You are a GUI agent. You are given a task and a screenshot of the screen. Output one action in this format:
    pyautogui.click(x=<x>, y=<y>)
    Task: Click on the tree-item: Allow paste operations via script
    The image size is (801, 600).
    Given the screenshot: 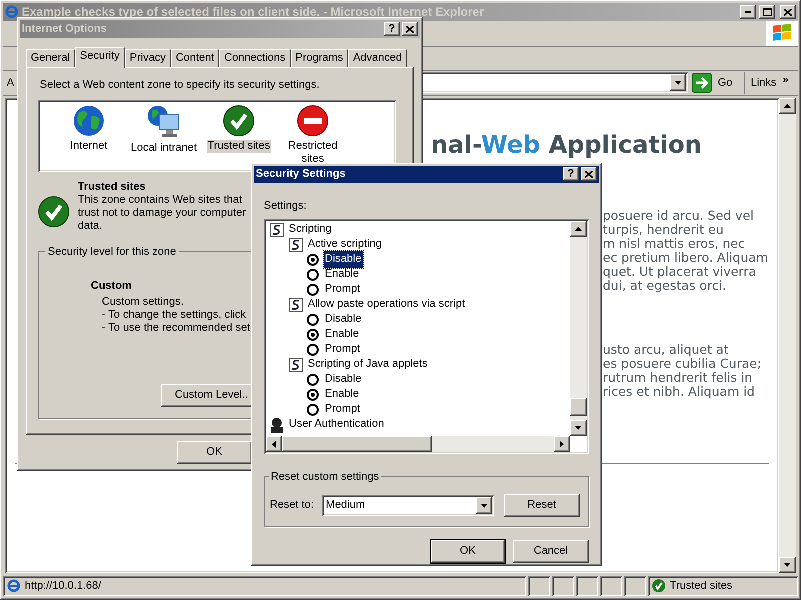 What is the action you would take?
    pyautogui.click(x=387, y=304)
    